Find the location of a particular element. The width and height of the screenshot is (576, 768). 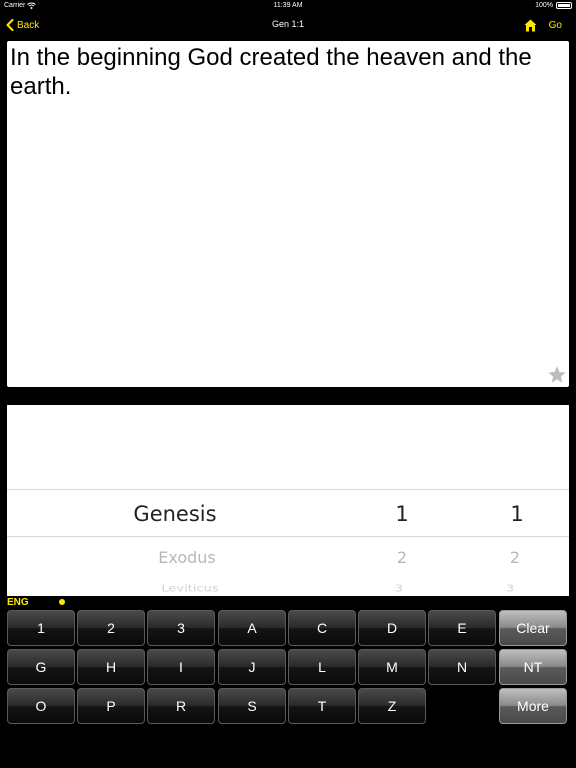

key-g: G is located at coordinates (41, 667).